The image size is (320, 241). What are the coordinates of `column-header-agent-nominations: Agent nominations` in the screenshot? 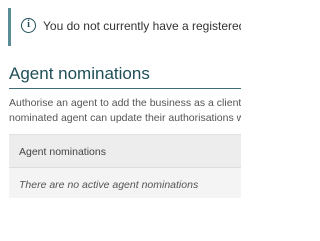 It's located at (62, 152).